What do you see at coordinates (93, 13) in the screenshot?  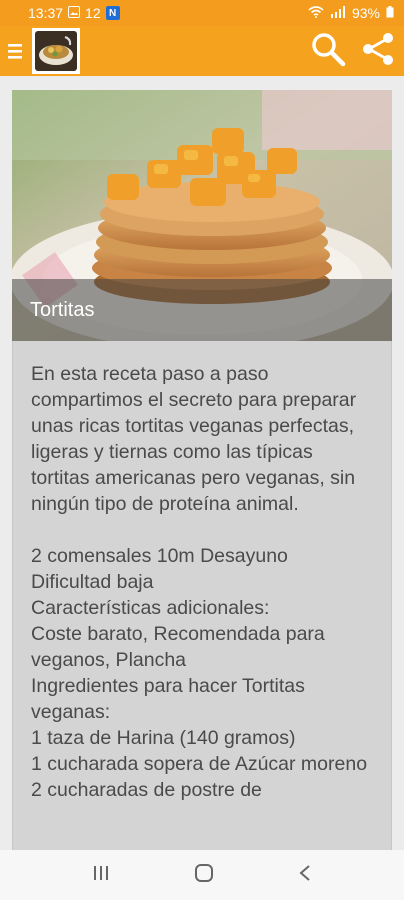 I see `notification-count: 12` at bounding box center [93, 13].